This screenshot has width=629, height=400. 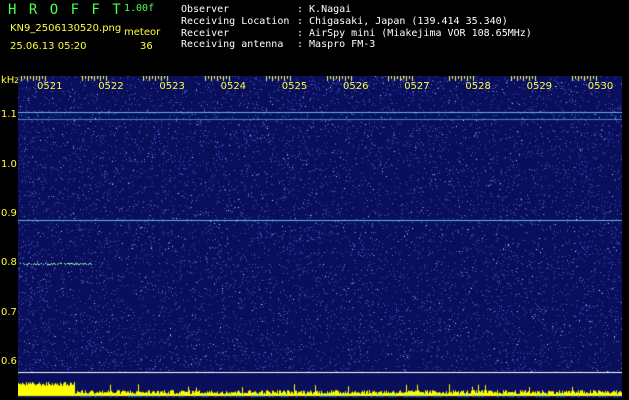 I want to click on x-tick-label: 0521, so click(x=50, y=86).